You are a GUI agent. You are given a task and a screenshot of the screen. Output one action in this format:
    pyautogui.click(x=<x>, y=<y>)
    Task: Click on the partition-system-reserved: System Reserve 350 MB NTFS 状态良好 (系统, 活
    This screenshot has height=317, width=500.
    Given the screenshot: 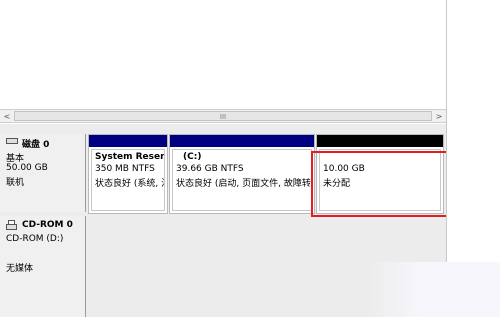 What is the action you would take?
    pyautogui.click(x=128, y=174)
    